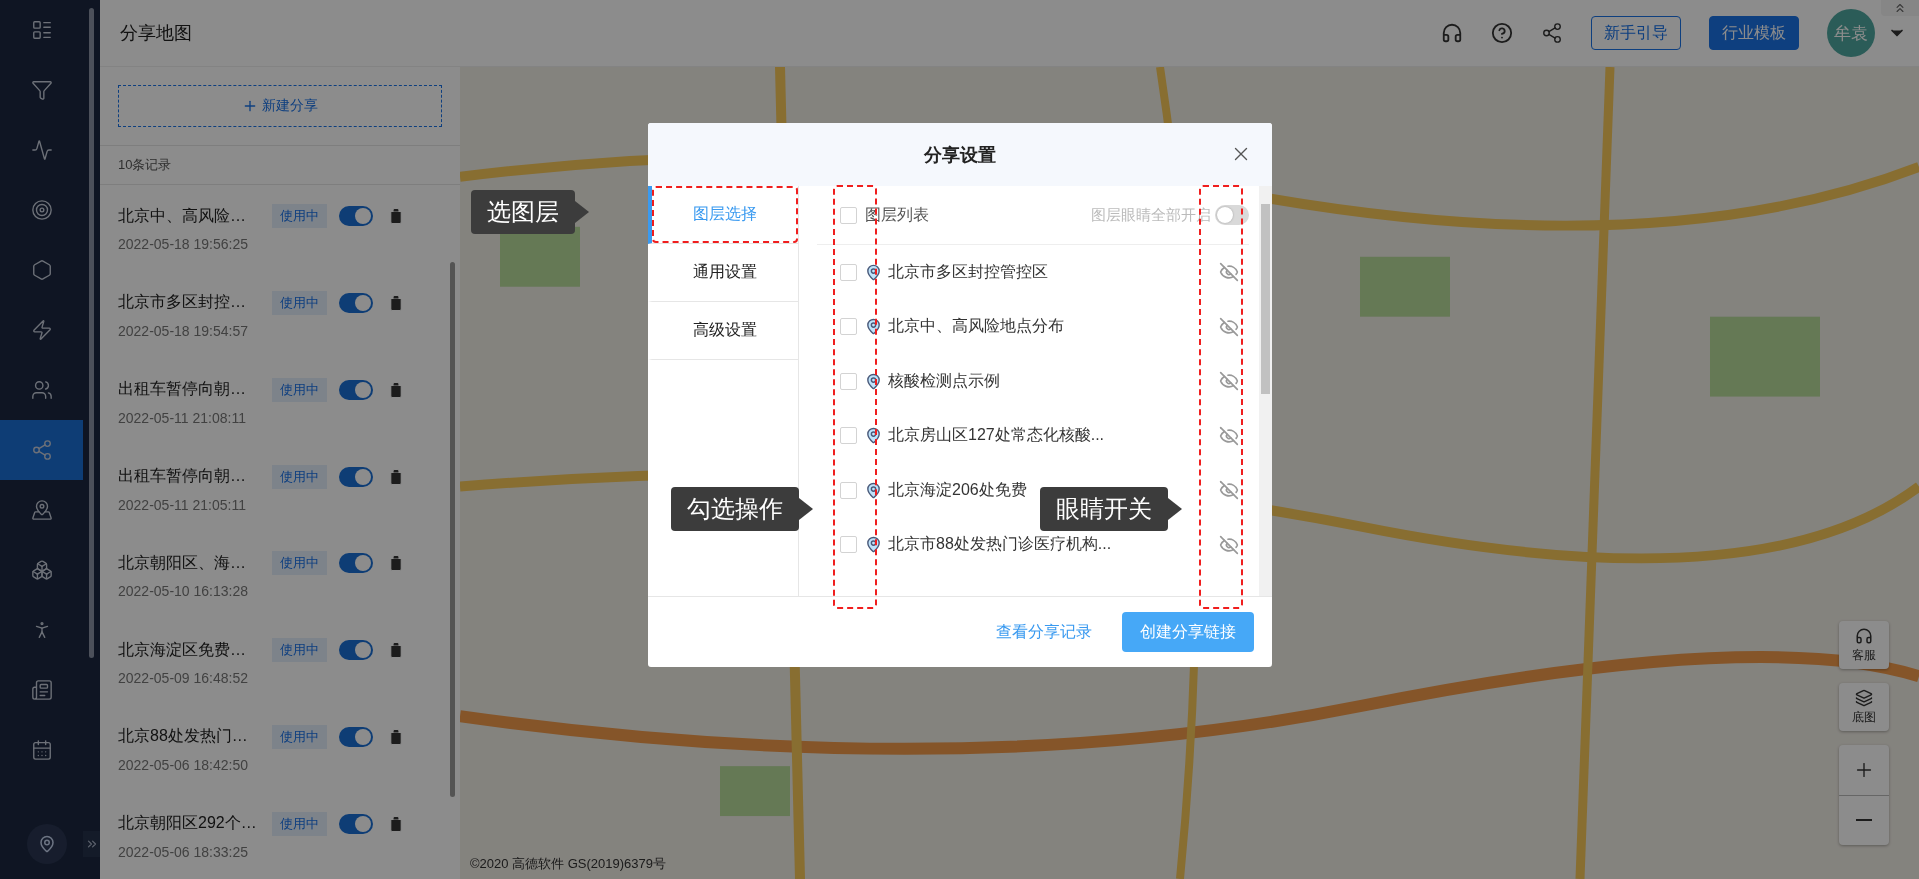  What do you see at coordinates (41, 750) in the screenshot?
I see `calendar-icon` at bounding box center [41, 750].